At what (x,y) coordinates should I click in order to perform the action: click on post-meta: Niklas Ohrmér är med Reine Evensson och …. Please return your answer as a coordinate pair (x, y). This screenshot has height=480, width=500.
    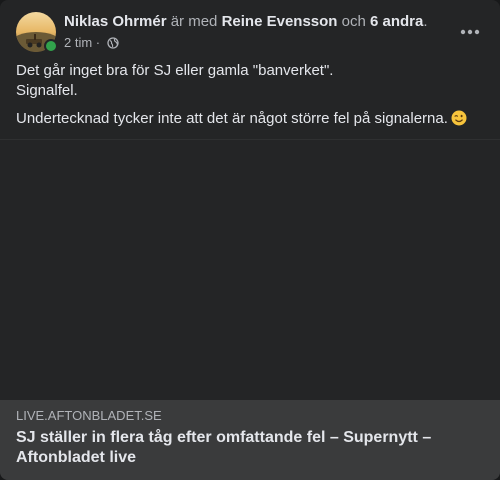
    Looking at the image, I should click on (254, 31).